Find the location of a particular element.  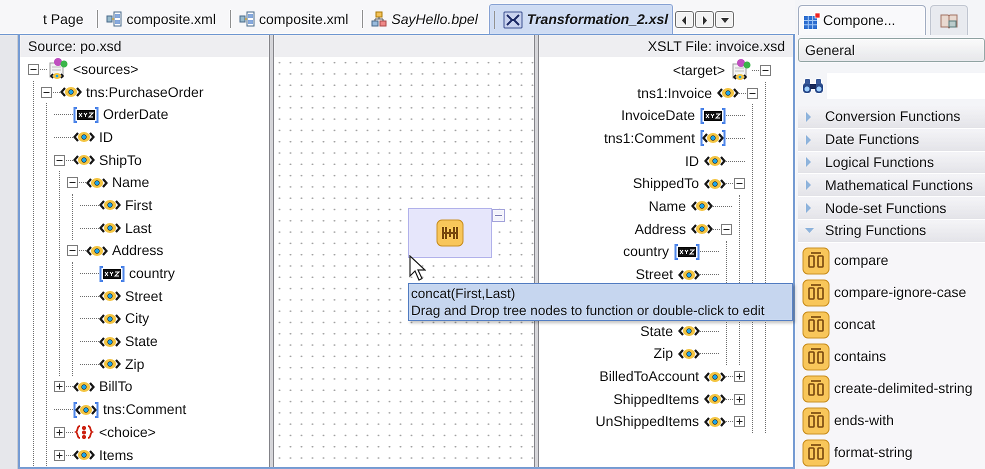

function-node is located at coordinates (450, 233).